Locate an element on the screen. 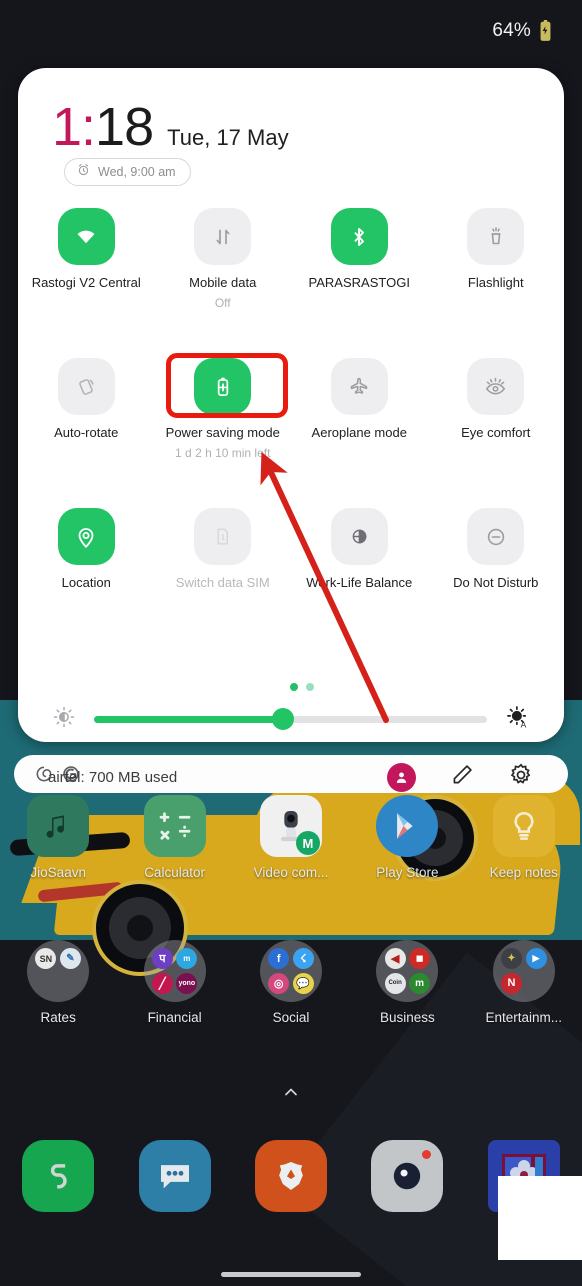  tile-power-saving-mode: Power saving mode 1 d 2 h 10 min left is located at coordinates (223, 409).